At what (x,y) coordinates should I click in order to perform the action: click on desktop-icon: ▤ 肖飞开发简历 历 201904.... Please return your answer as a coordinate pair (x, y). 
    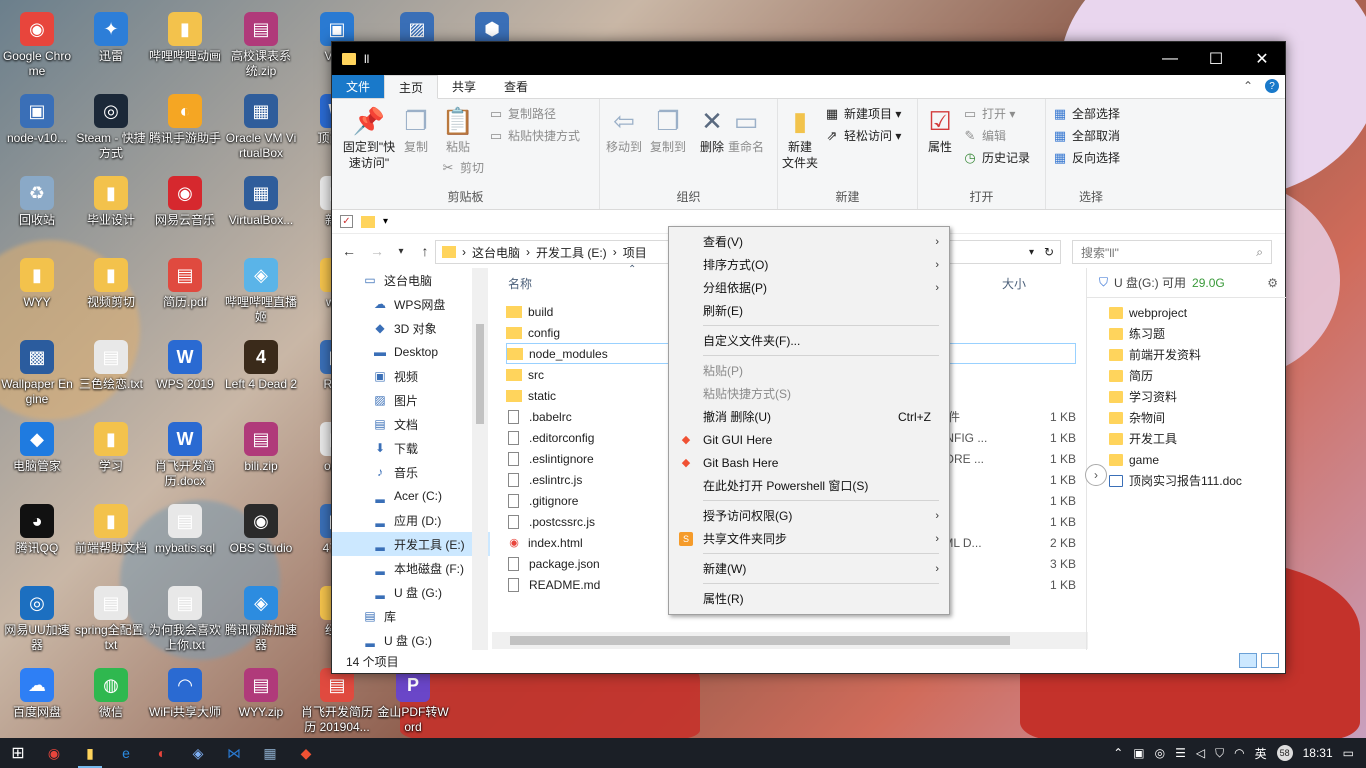
    Looking at the image, I should click on (337, 703).